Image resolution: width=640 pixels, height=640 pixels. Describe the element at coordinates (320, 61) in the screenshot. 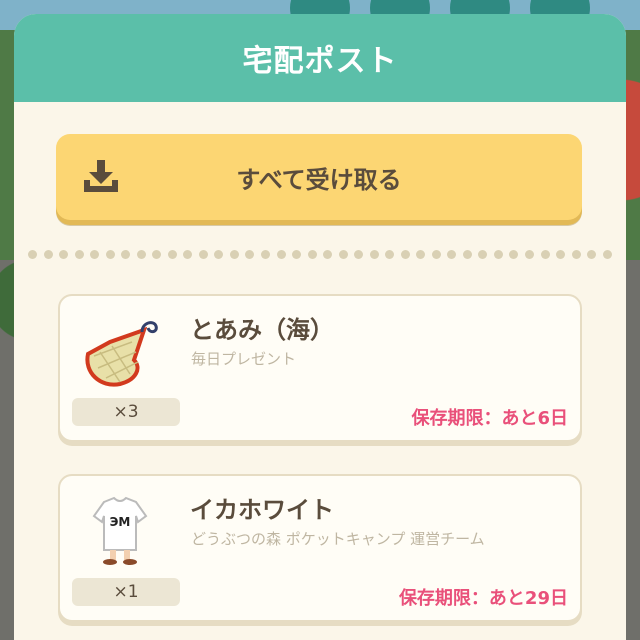

I see `dialog-title: 宅配ポスト` at that location.